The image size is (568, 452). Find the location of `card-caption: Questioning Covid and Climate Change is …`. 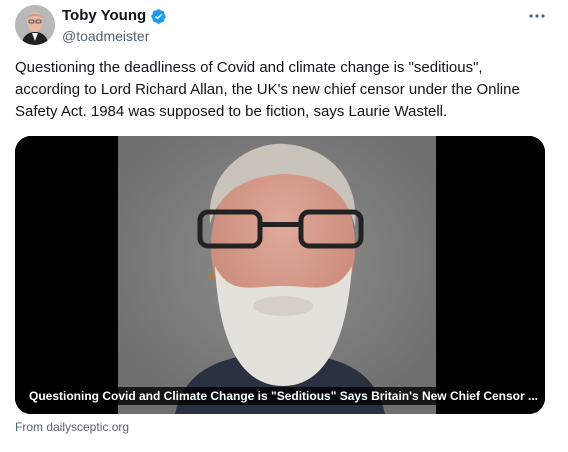

card-caption: Questioning Covid and Climate Change is … is located at coordinates (283, 396).